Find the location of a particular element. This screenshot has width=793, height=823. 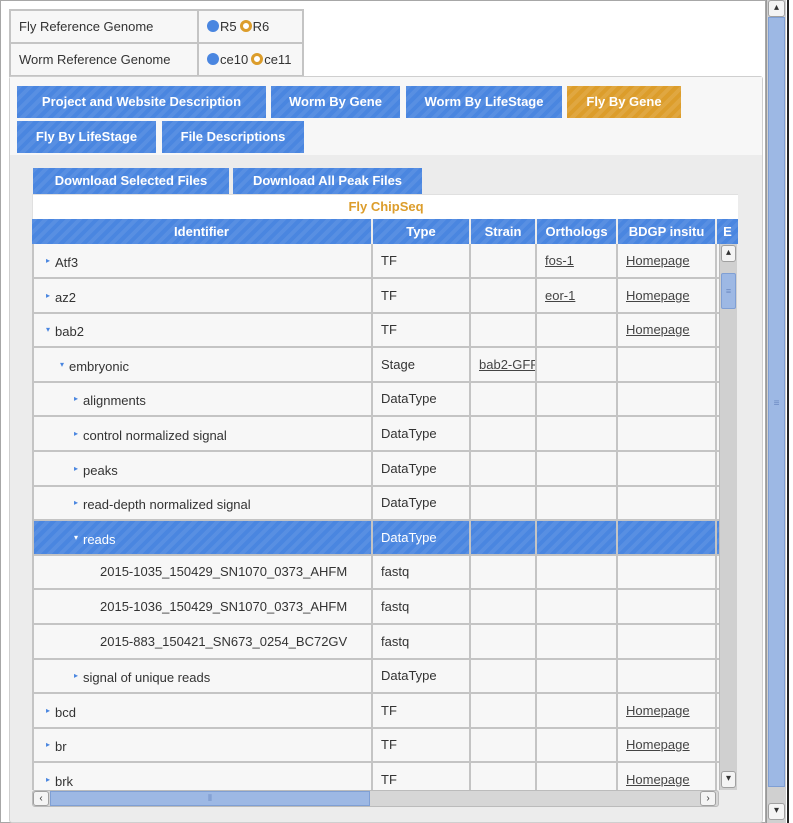

tab-fly-by-lifestage: Fly By LifeStage is located at coordinates (86, 137).